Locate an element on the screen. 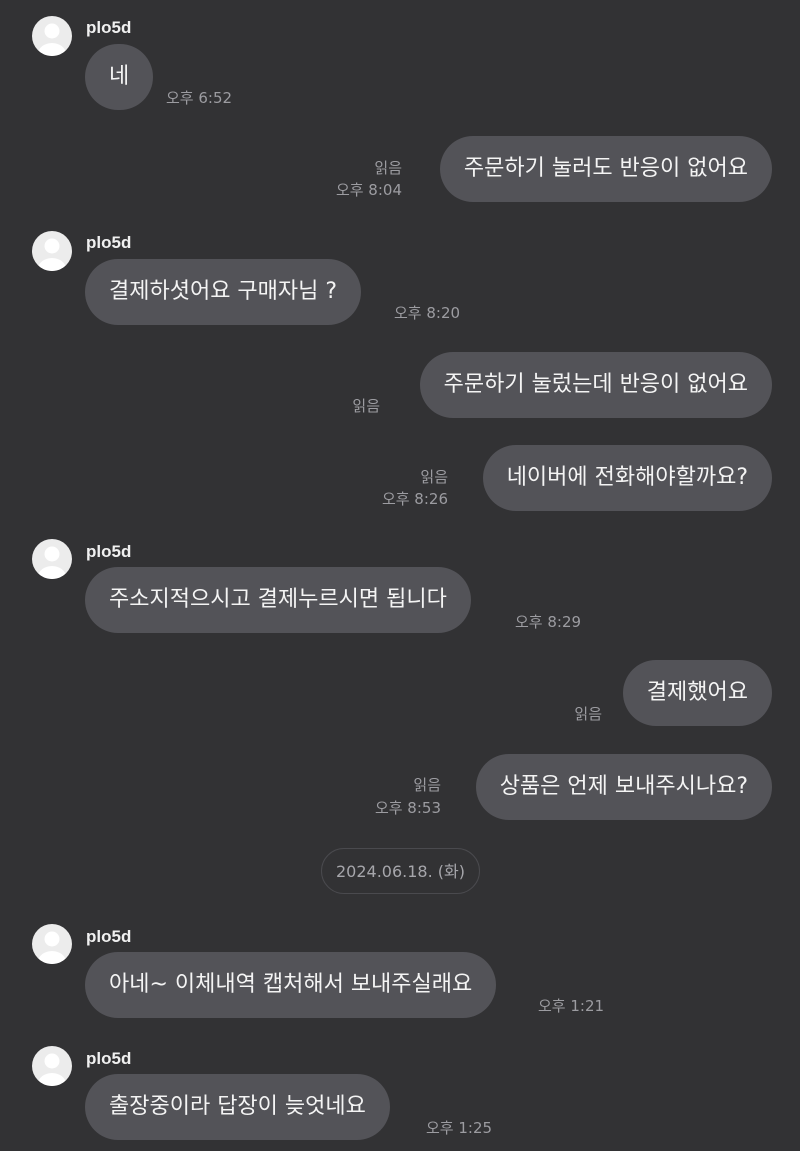  message-time: 오후 1:21 is located at coordinates (571, 1006).